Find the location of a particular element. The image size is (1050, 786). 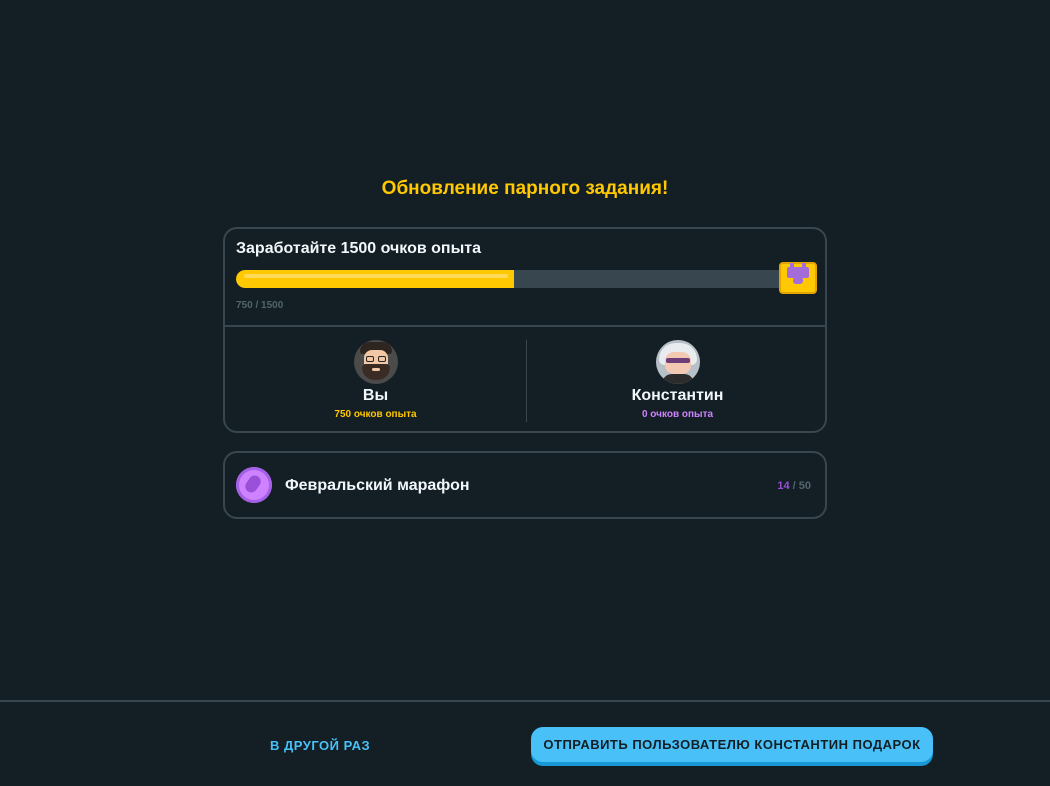

shoe-icon is located at coordinates (254, 485).